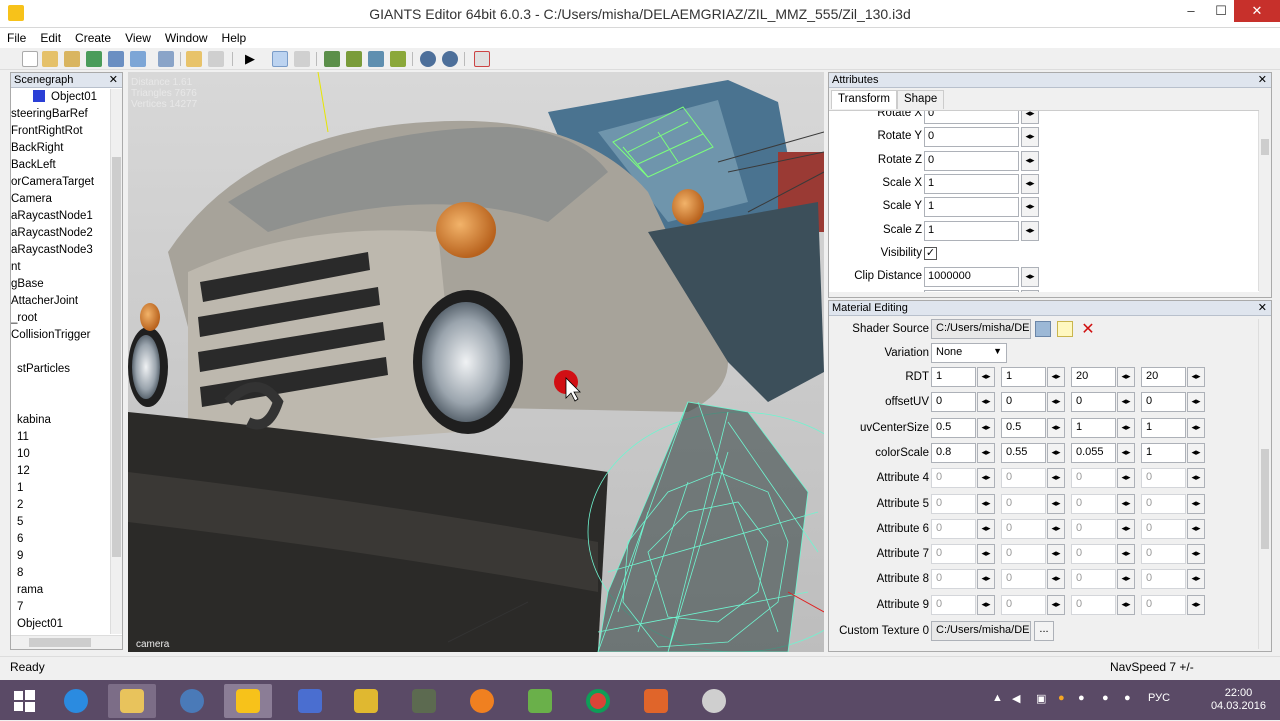  I want to click on scenegraph-node: Object01, so click(61, 97).